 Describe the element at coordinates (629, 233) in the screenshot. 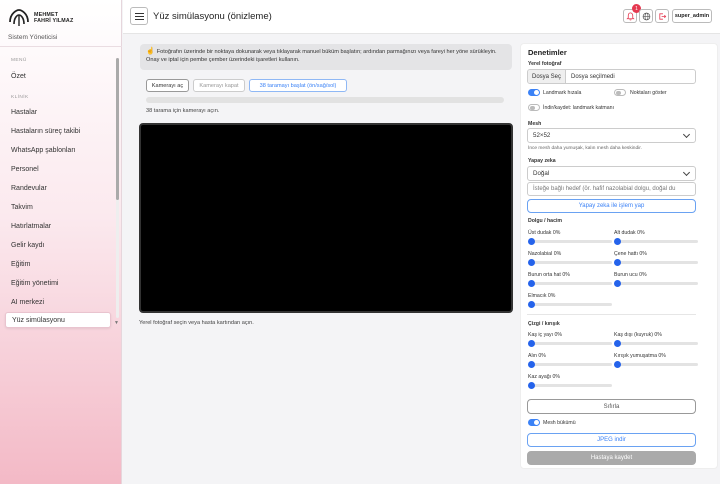

I see `slider-label-lower-lip: Alt dudak 0%` at that location.